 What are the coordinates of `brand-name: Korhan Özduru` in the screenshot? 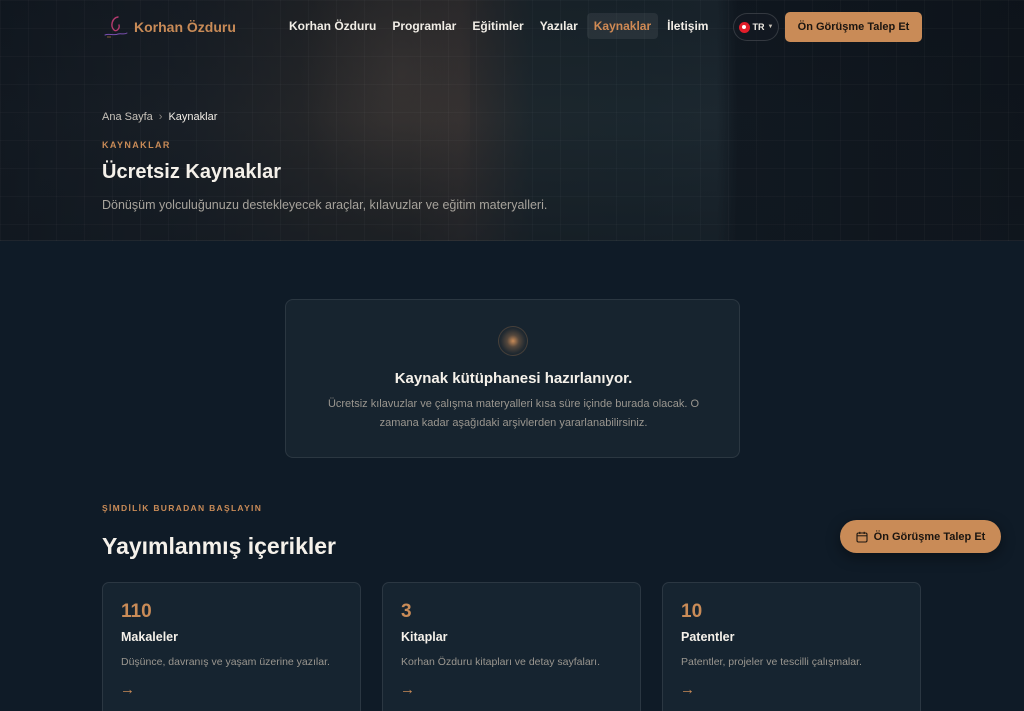 It's located at (185, 27).